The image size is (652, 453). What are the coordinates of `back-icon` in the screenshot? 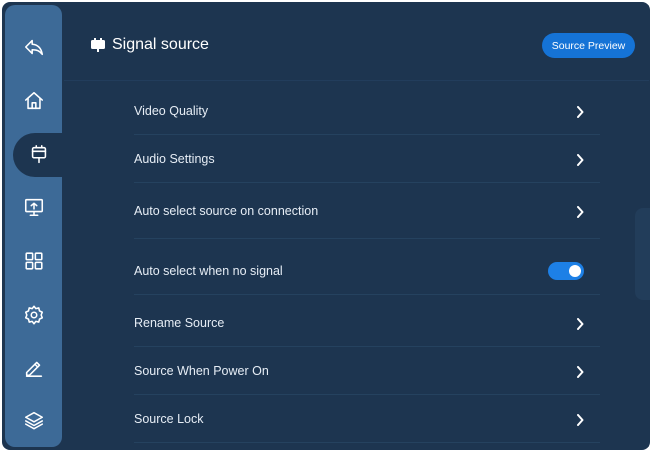 It's located at (34, 47).